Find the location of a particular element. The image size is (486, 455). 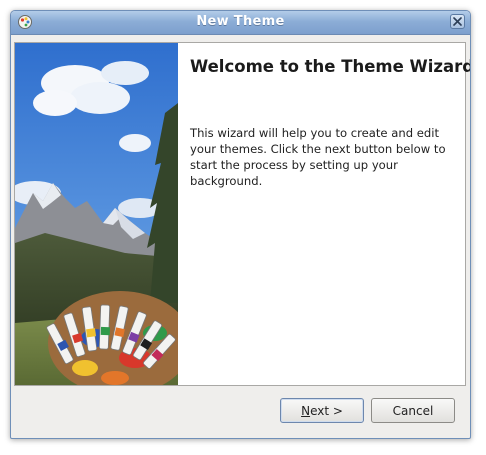

close-icon is located at coordinates (457, 21).